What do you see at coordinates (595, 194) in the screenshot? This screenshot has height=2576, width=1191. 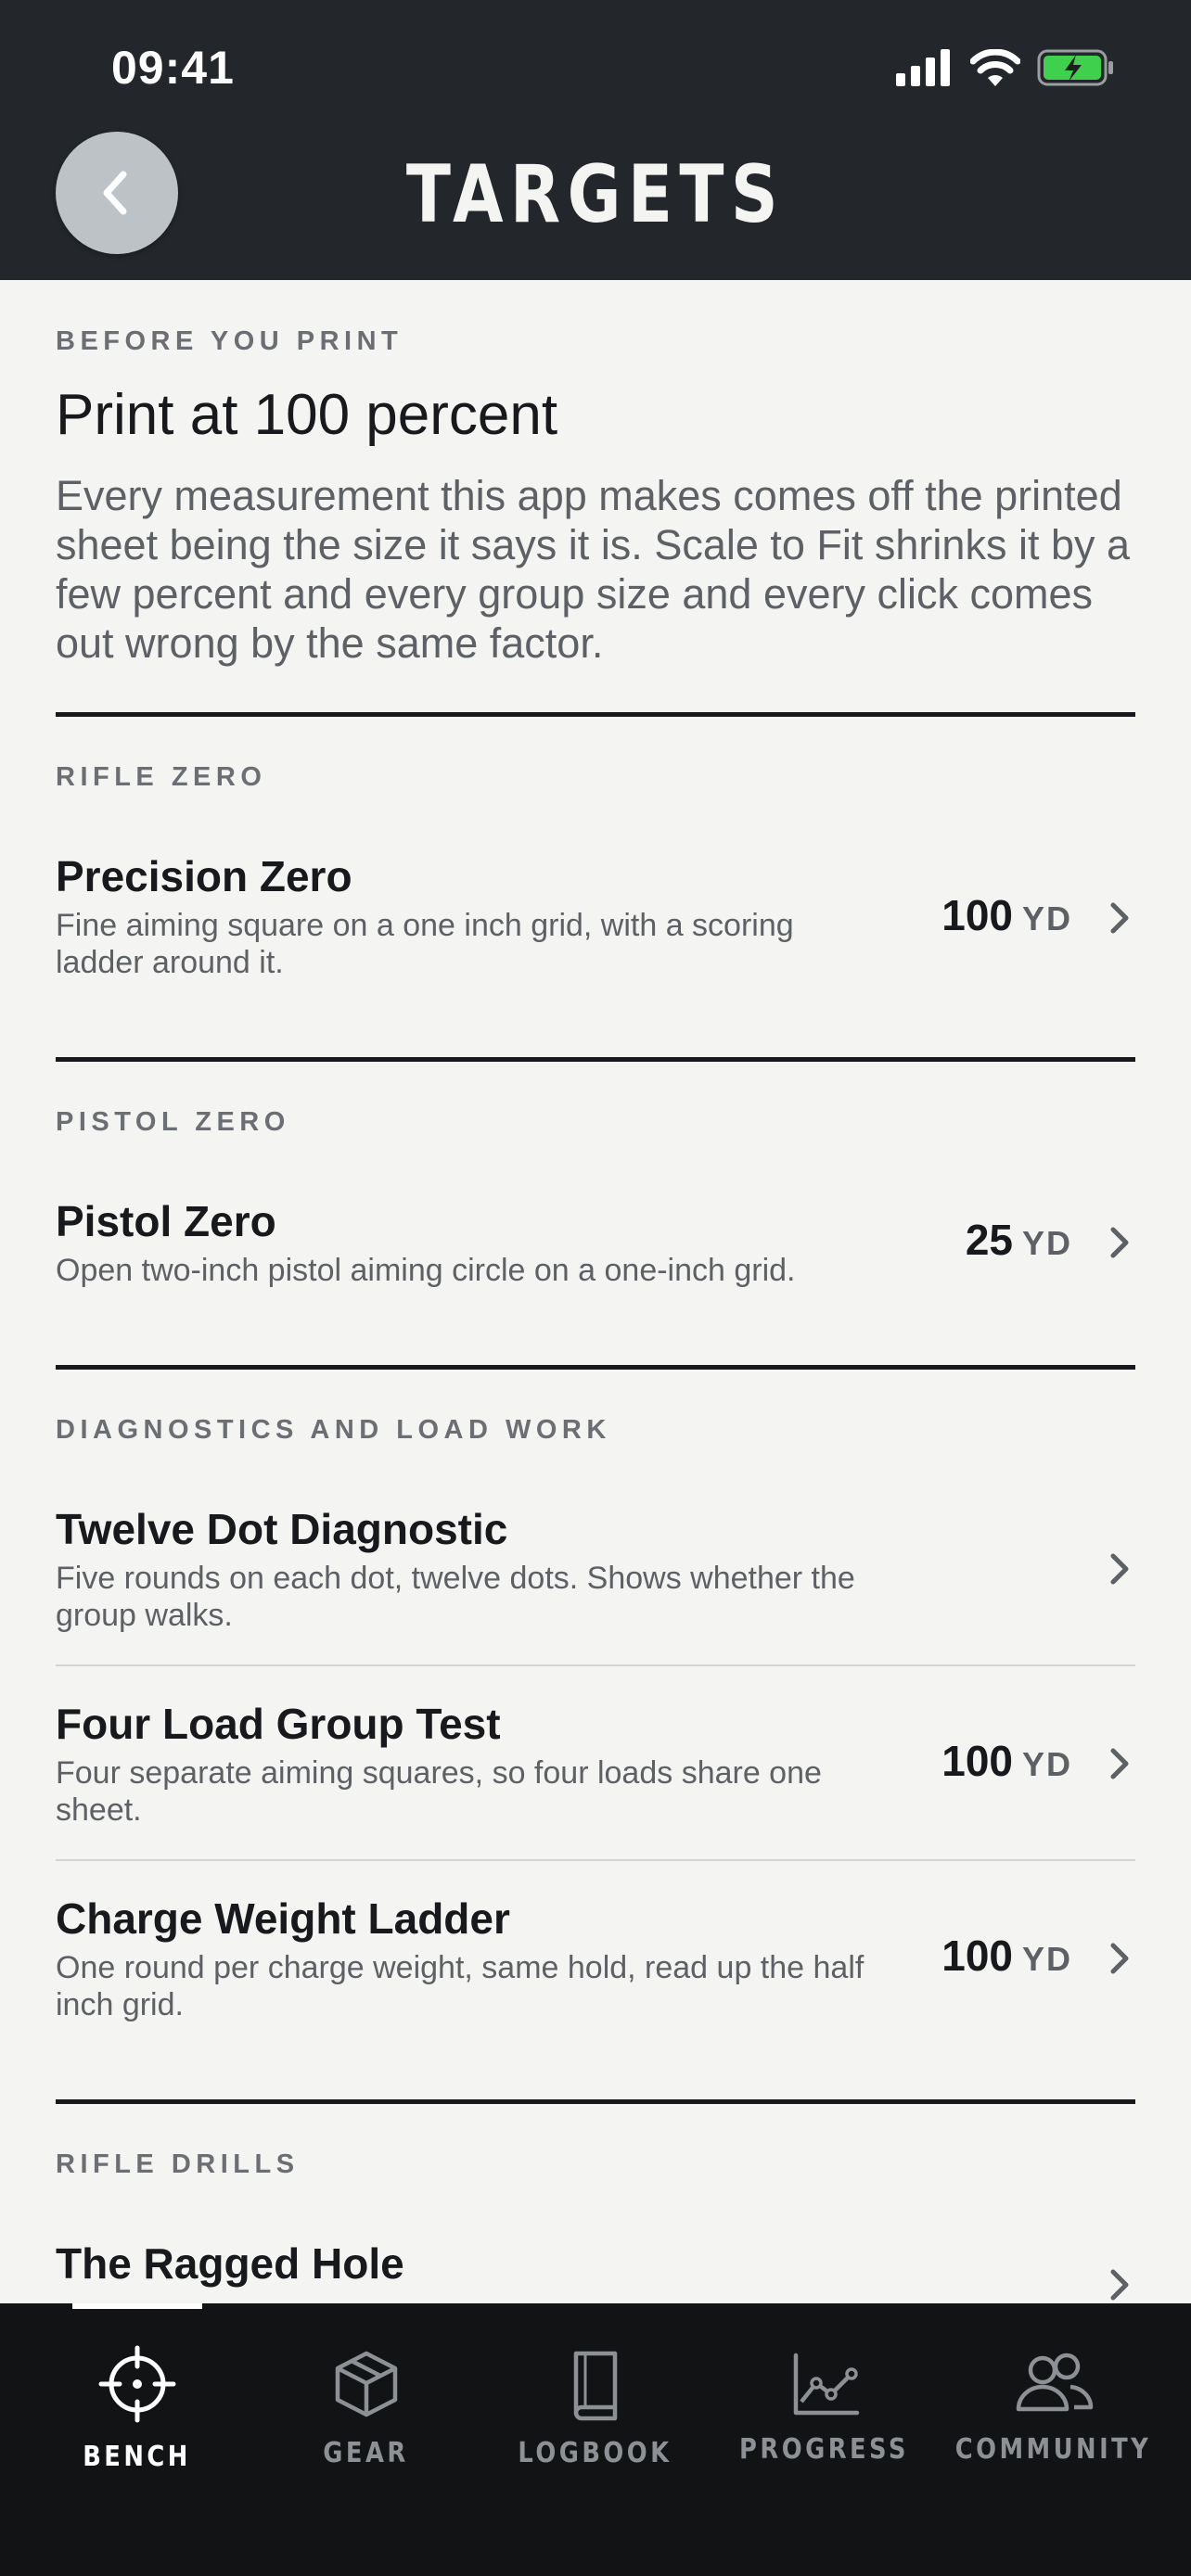 I see `page-title: TARGETS` at bounding box center [595, 194].